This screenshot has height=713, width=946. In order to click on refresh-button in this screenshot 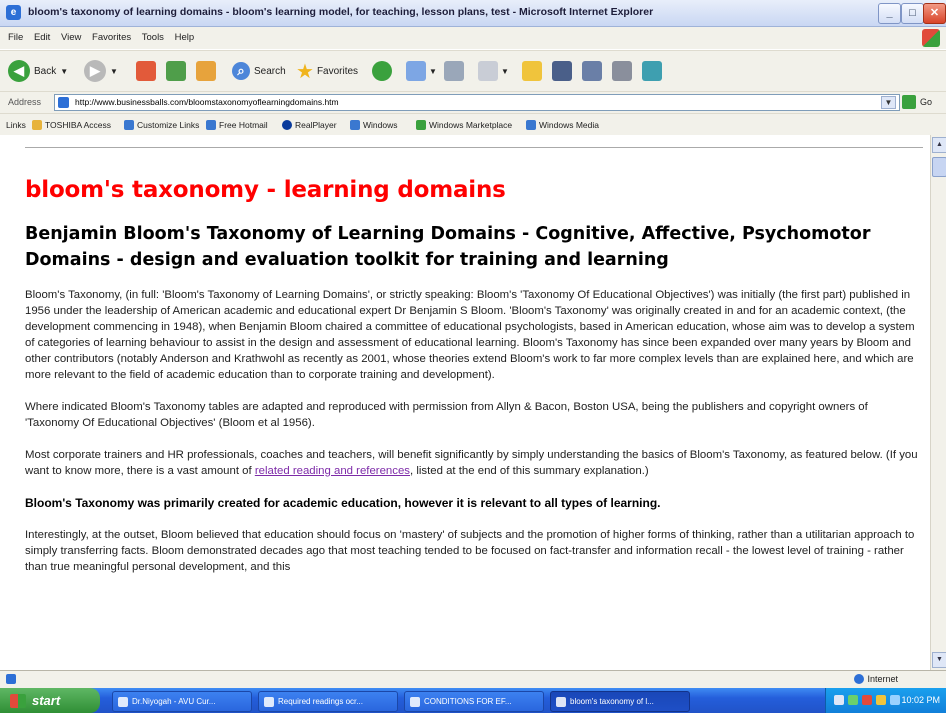, I will do `click(176, 71)`.